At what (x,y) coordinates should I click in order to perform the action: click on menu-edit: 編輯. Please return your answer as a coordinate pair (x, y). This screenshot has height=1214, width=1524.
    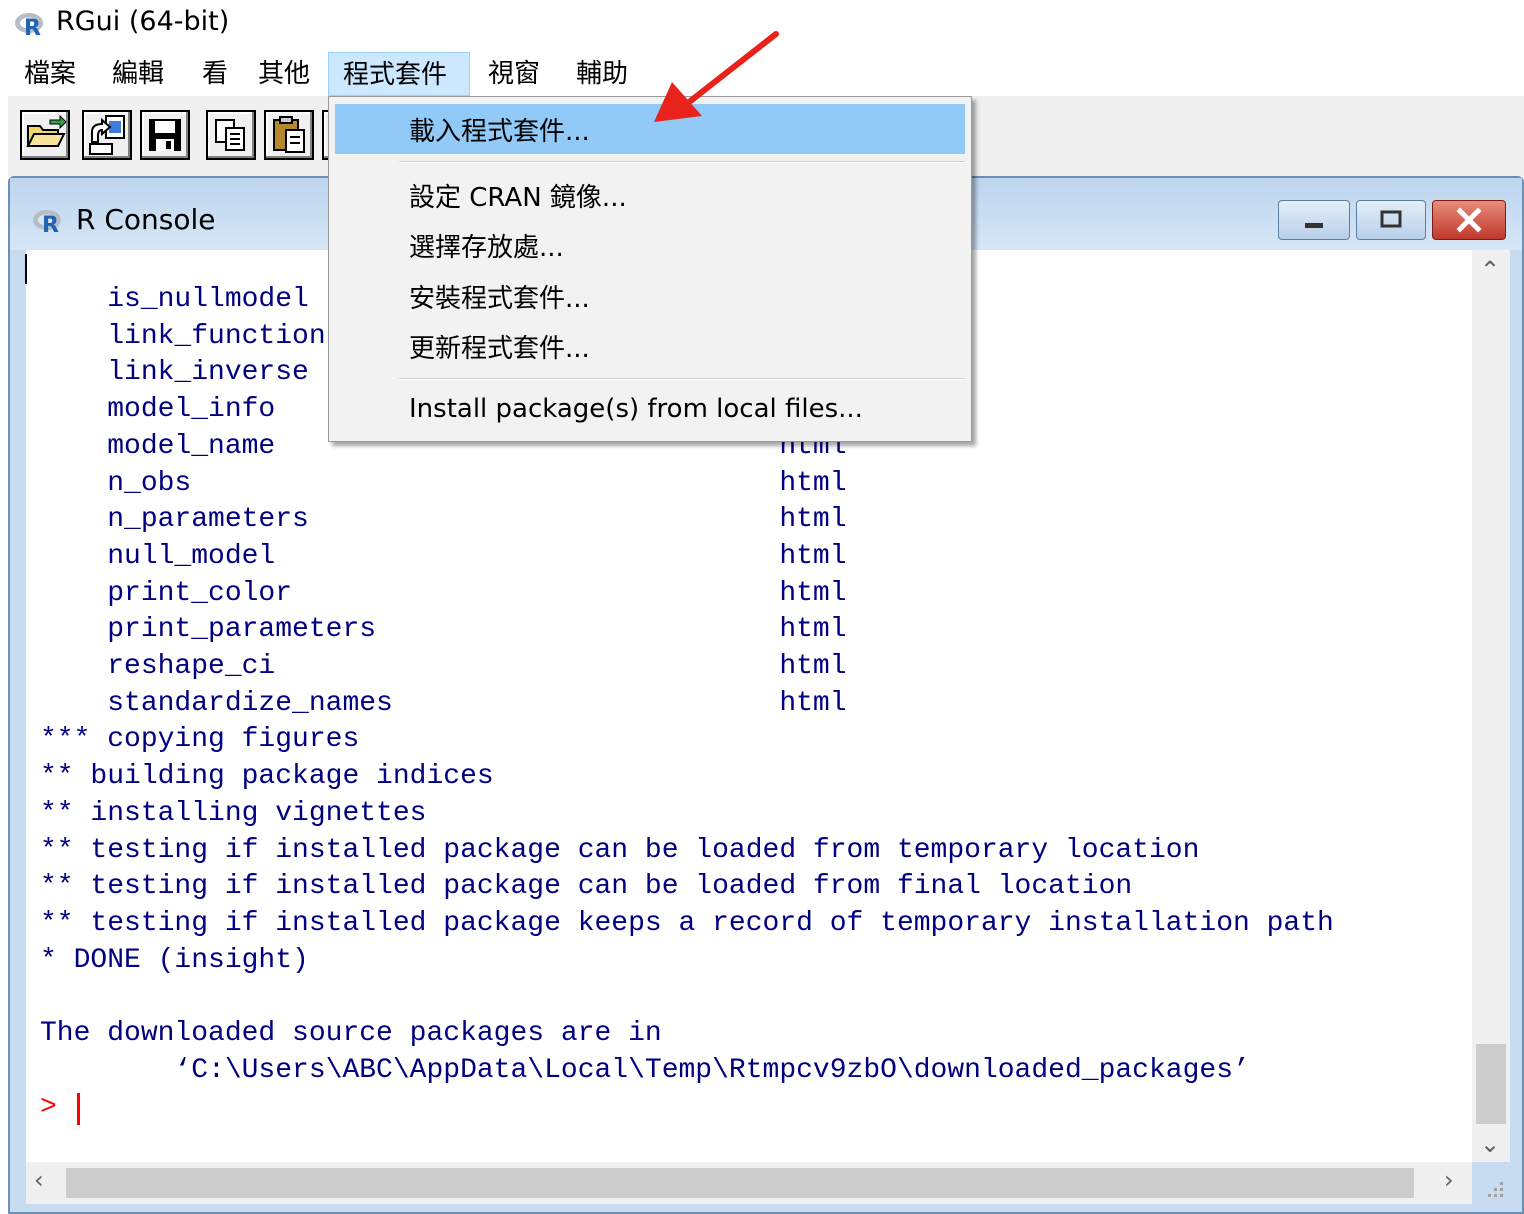
    Looking at the image, I should click on (141, 74).